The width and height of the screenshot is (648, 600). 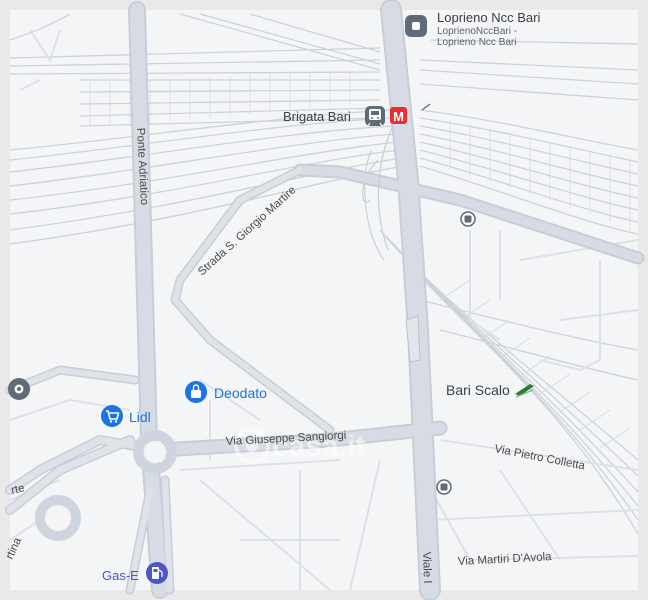 What do you see at coordinates (476, 42) in the screenshot?
I see `poi-loprieno-sub2: Loprieno Ncc Bari` at bounding box center [476, 42].